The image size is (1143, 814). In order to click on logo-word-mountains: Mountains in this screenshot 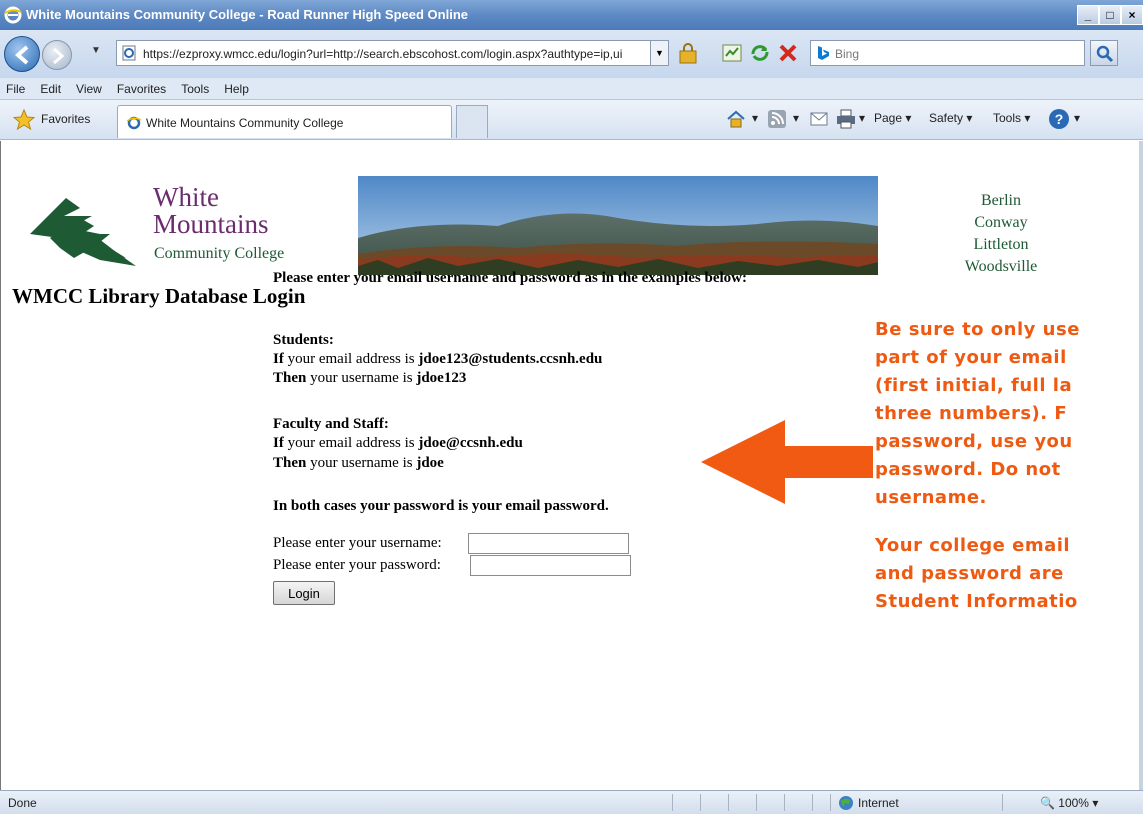, I will do `click(211, 224)`.